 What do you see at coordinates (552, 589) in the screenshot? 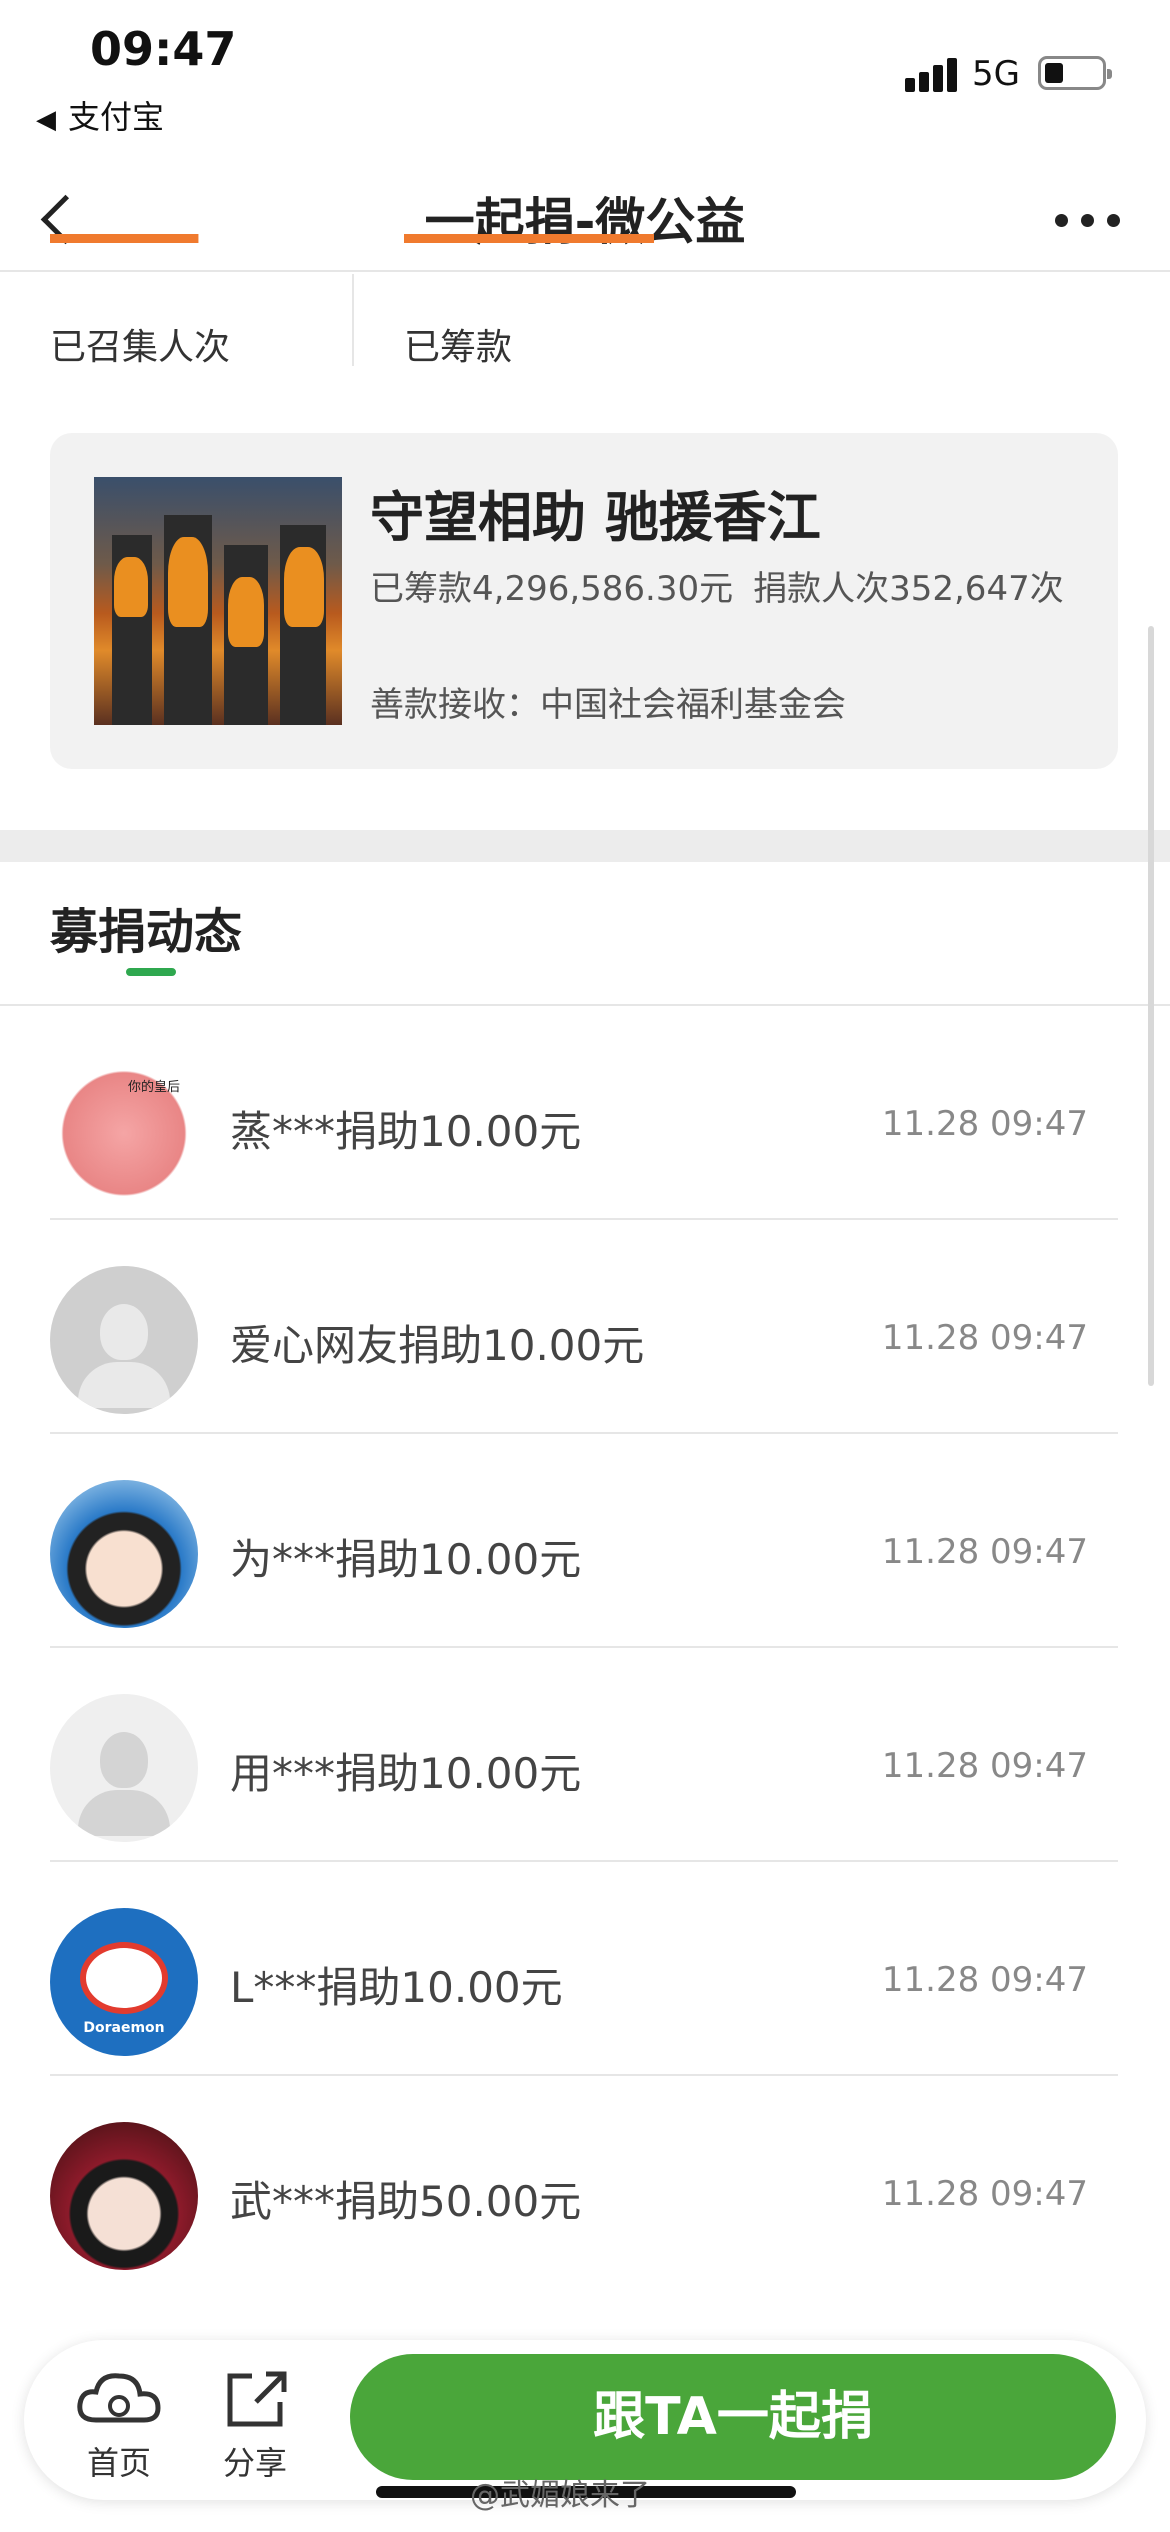
I see `project-raised: 已筹款4,296,586.30元` at bounding box center [552, 589].